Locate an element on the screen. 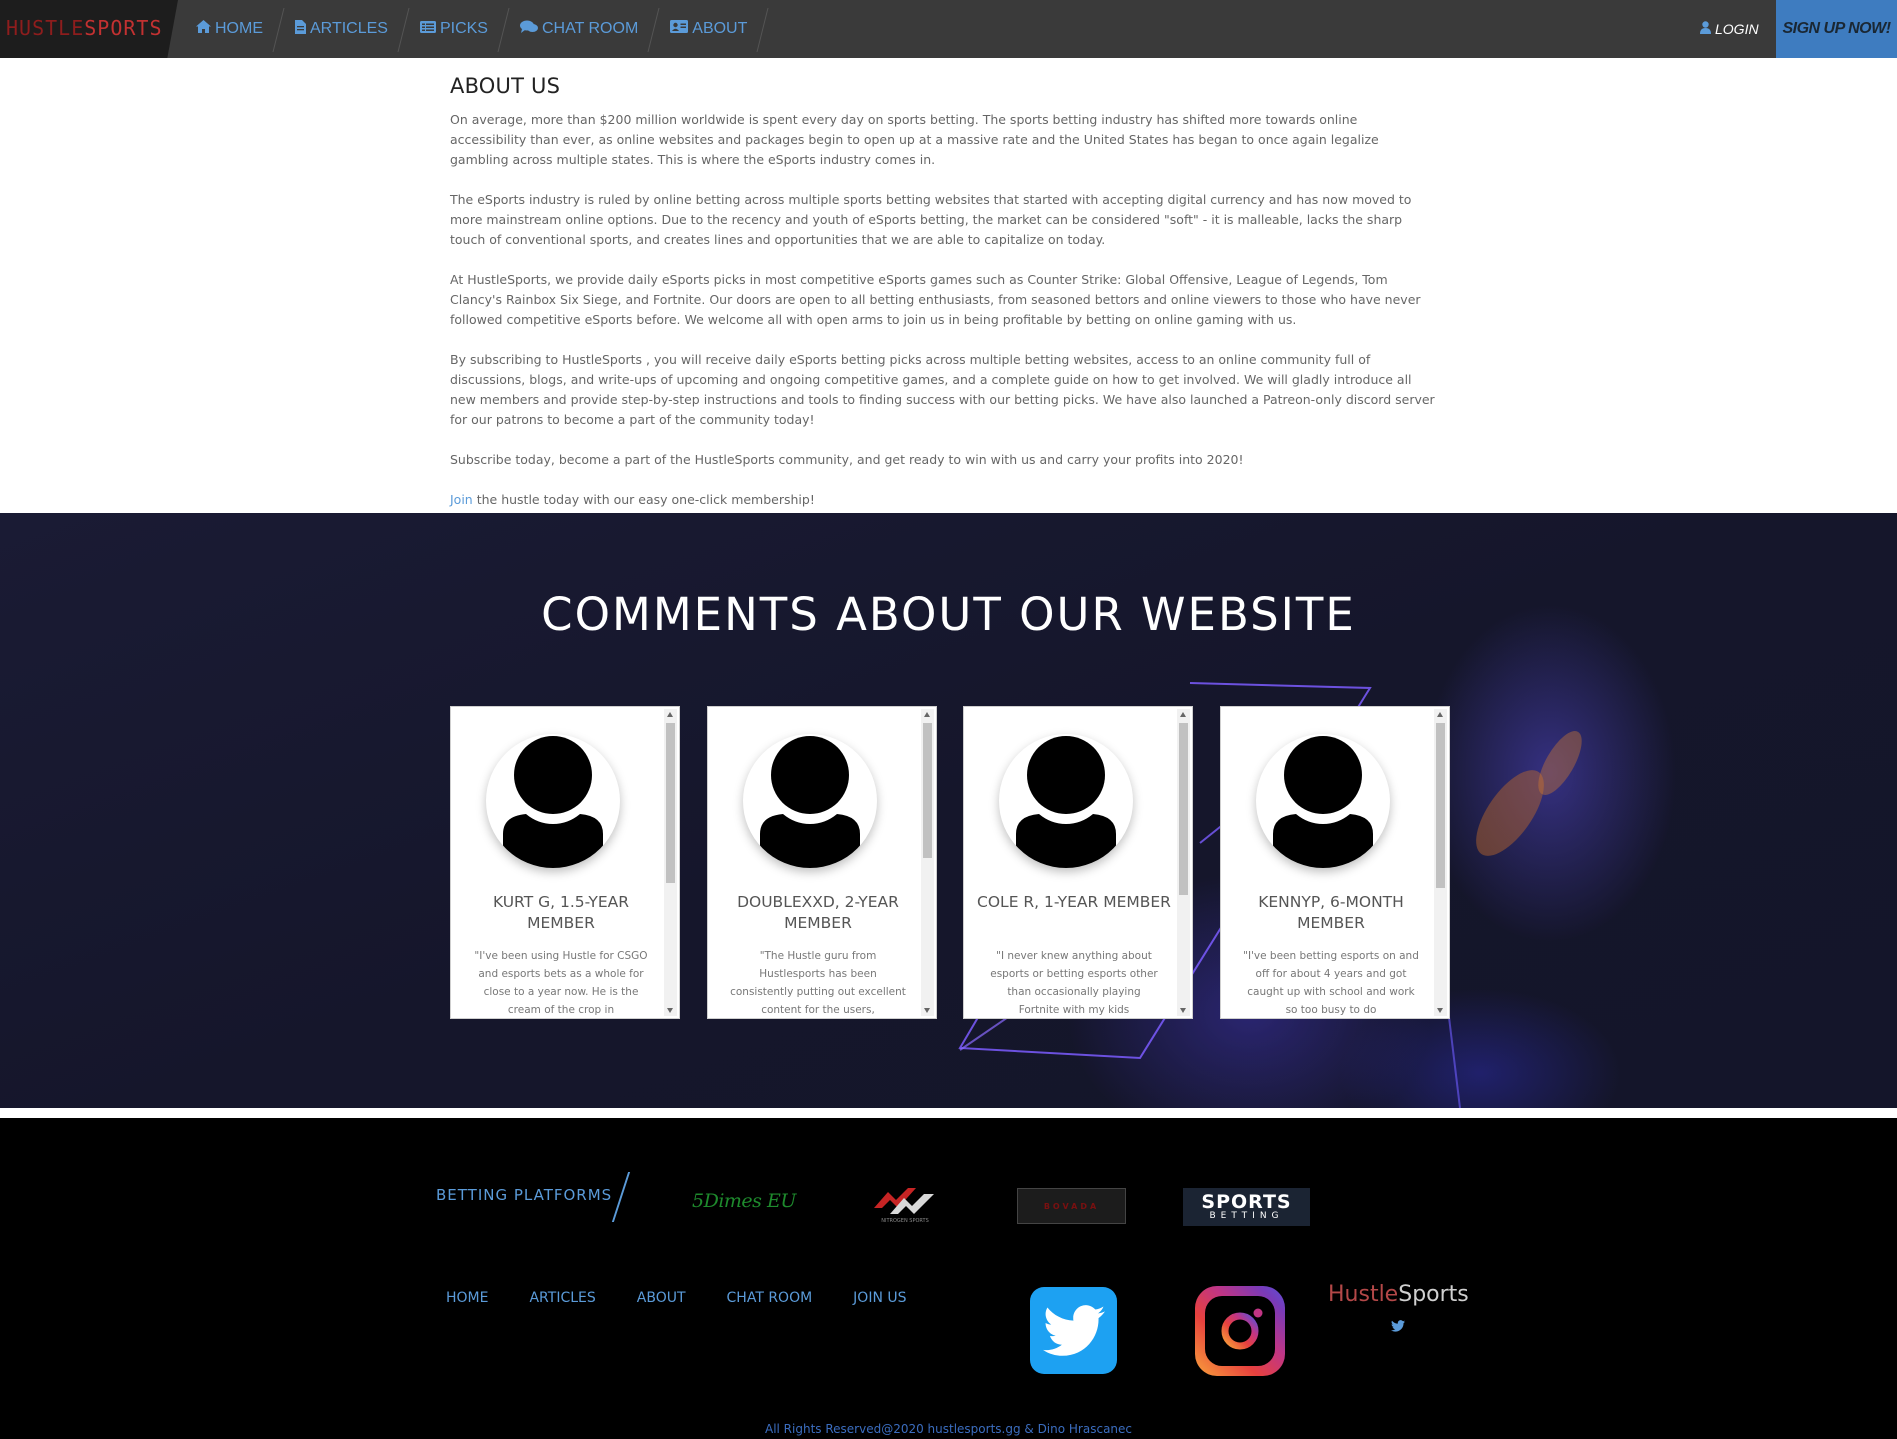 This screenshot has height=1439, width=1897. nav-label-home: HOME is located at coordinates (239, 28).